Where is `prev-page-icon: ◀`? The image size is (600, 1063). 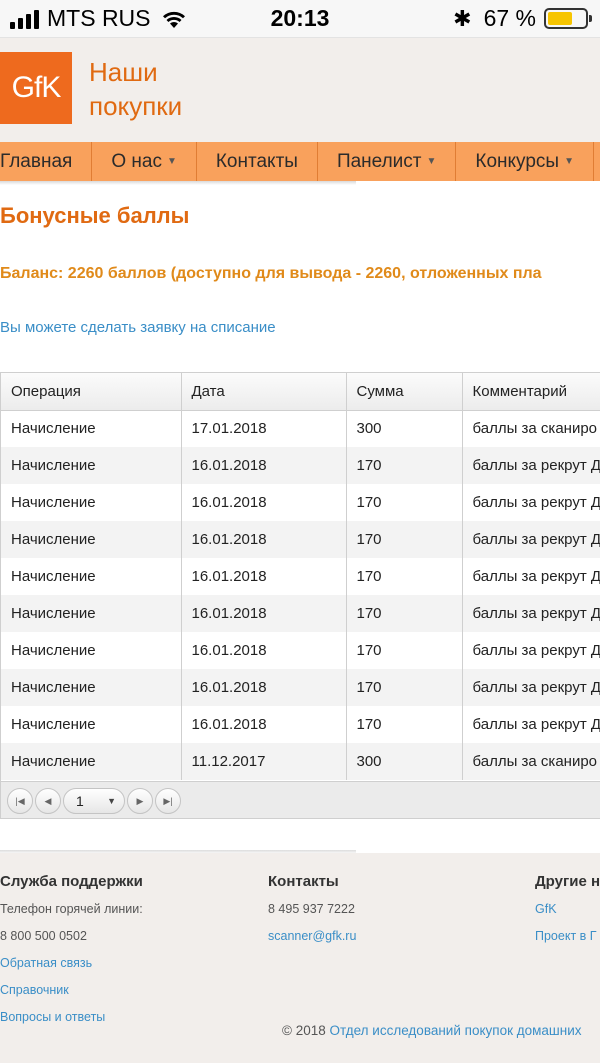 prev-page-icon: ◀ is located at coordinates (48, 801).